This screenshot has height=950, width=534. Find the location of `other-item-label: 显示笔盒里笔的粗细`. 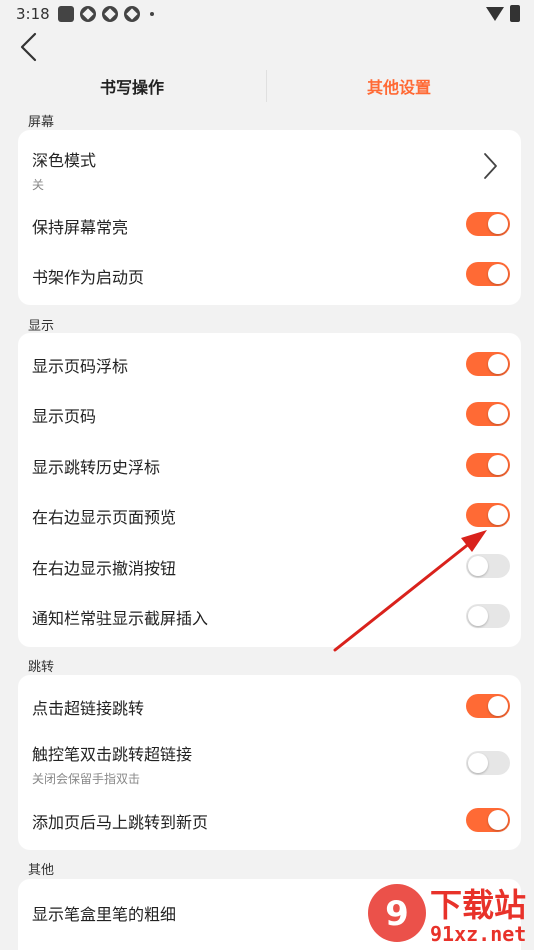

other-item-label: 显示笔盒里笔的粗细 is located at coordinates (104, 914).